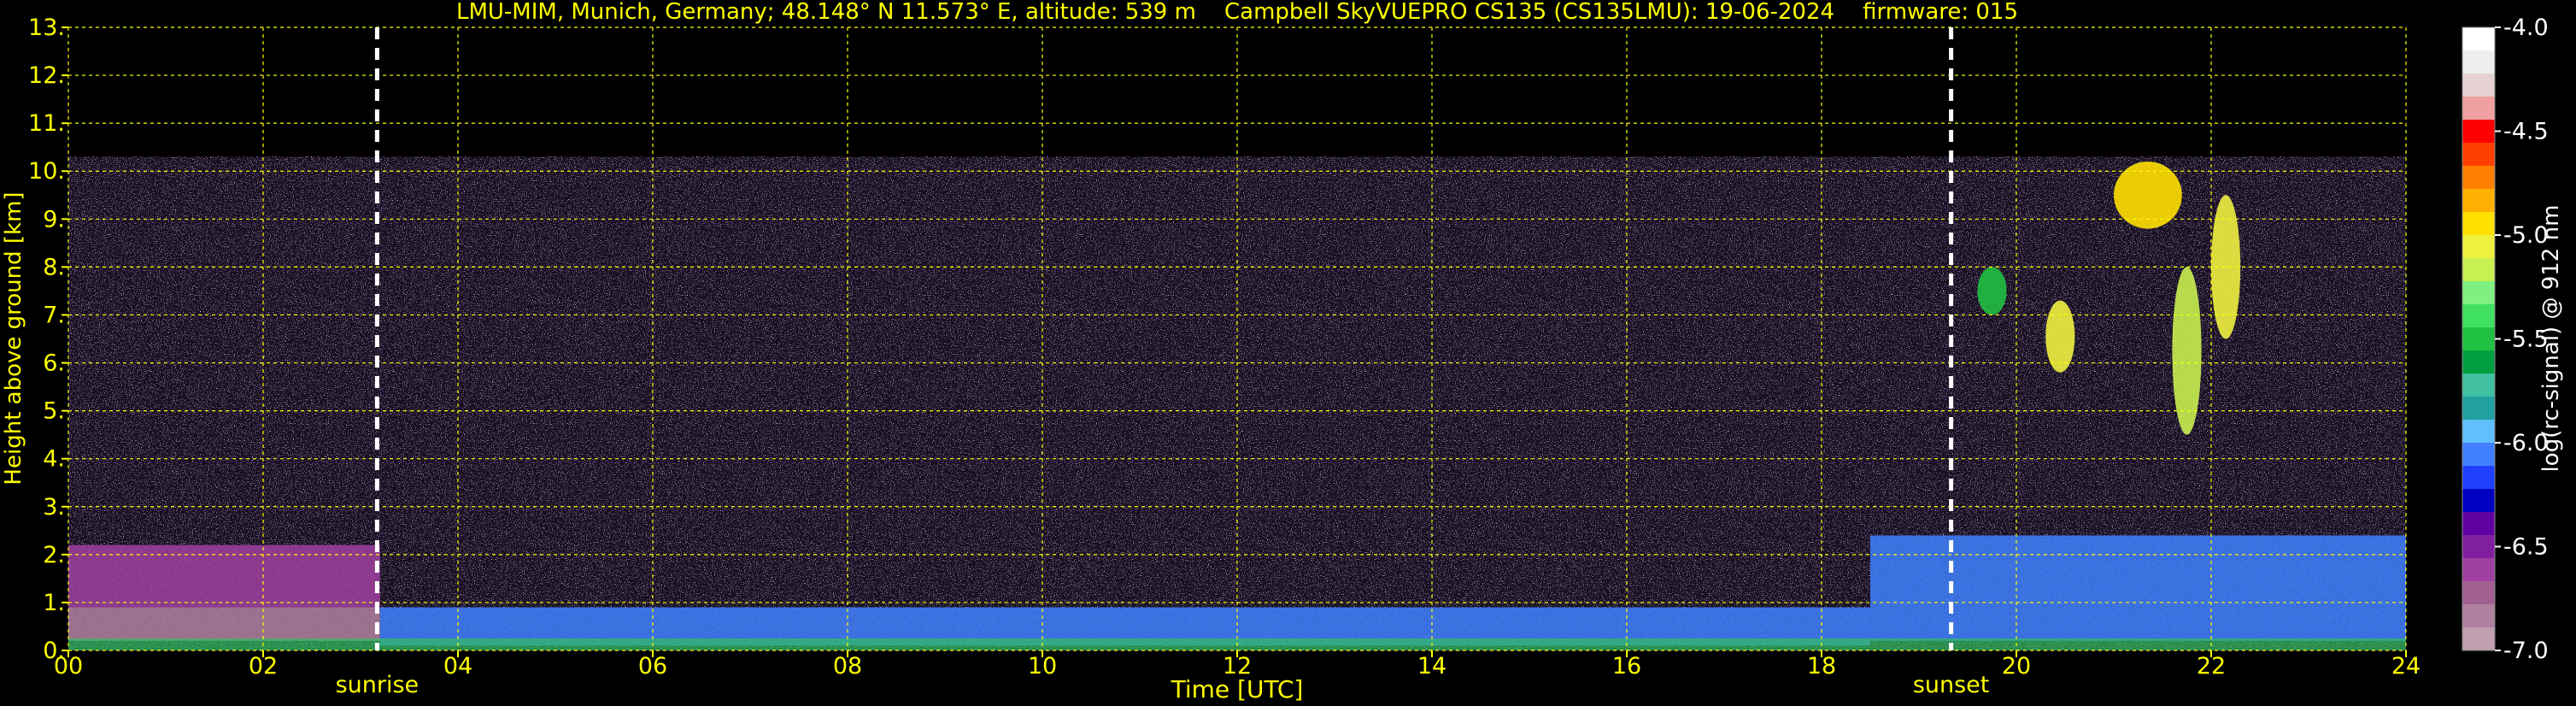 This screenshot has width=2576, height=706. Describe the element at coordinates (1042, 666) in the screenshot. I see `x-tick-label: 10` at that location.